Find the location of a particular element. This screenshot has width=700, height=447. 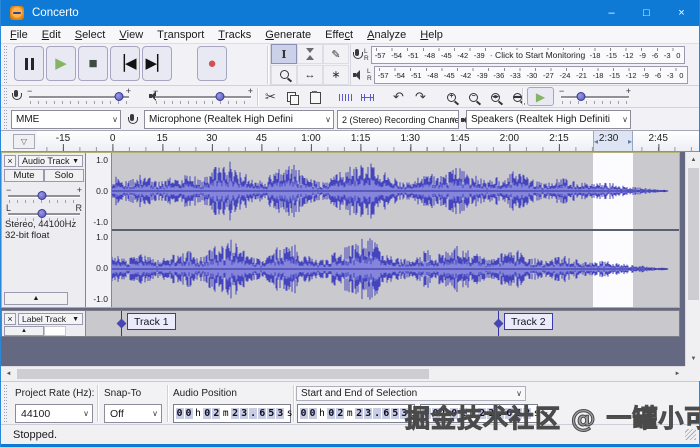

audio-position-display: 00h02m23.653s▾ is located at coordinates (237, 413).